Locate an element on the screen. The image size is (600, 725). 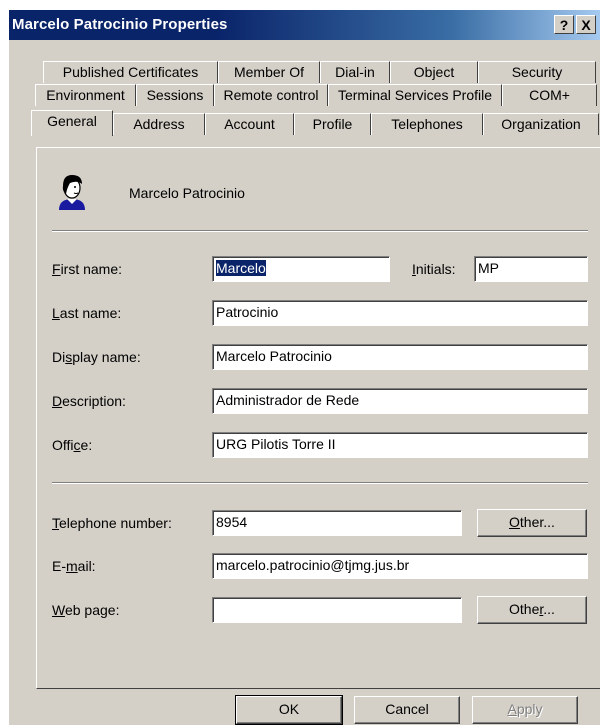
telephone-label: Telephone number: is located at coordinates (112, 523).